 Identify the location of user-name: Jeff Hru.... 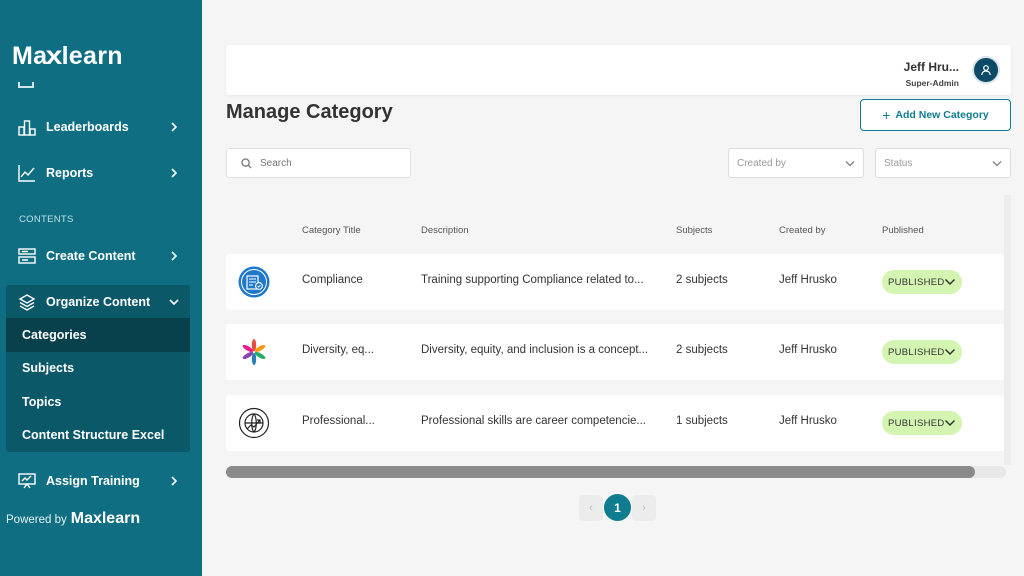
(931, 67).